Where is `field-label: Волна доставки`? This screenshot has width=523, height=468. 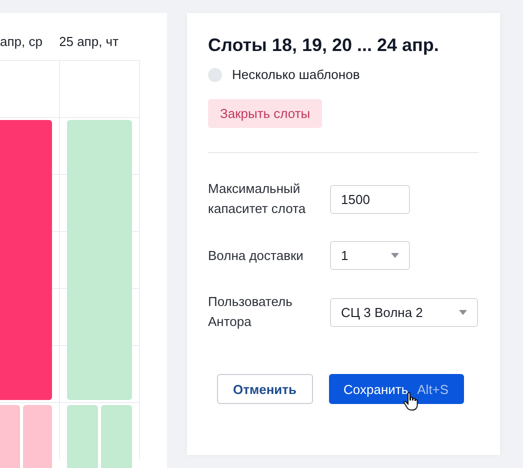
field-label: Волна доставки is located at coordinates (256, 255).